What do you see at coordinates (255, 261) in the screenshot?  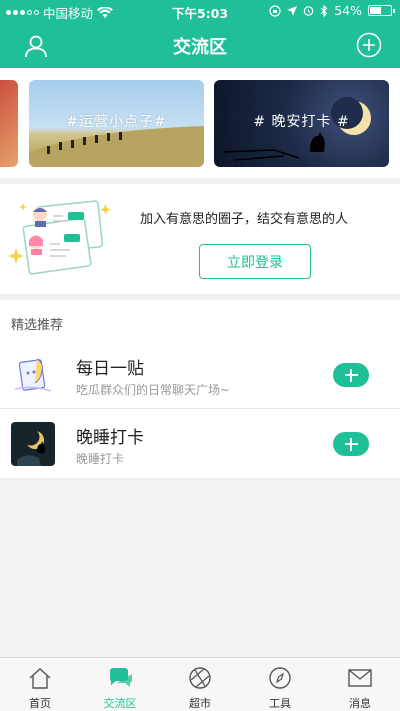 I see `login-button: 立即登录` at bounding box center [255, 261].